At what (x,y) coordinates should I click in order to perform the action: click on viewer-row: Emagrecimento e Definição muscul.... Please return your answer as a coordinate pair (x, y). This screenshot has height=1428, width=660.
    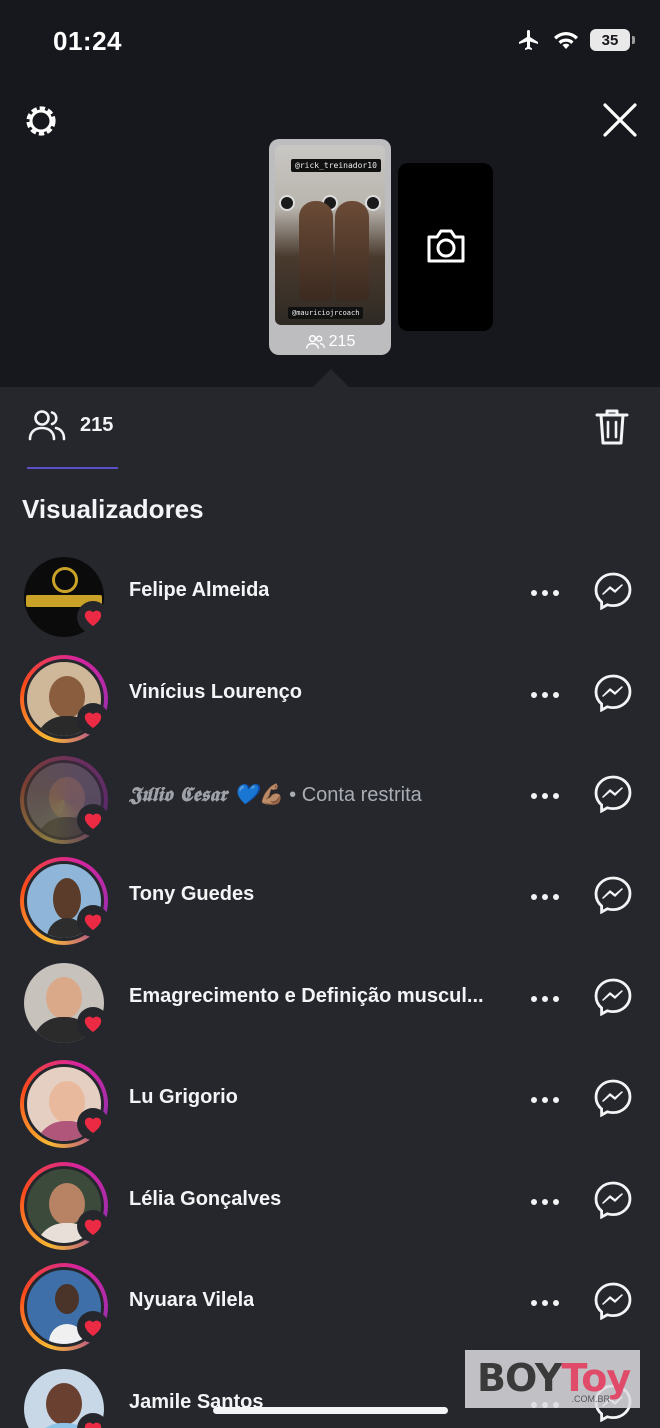
    Looking at the image, I should click on (330, 1009).